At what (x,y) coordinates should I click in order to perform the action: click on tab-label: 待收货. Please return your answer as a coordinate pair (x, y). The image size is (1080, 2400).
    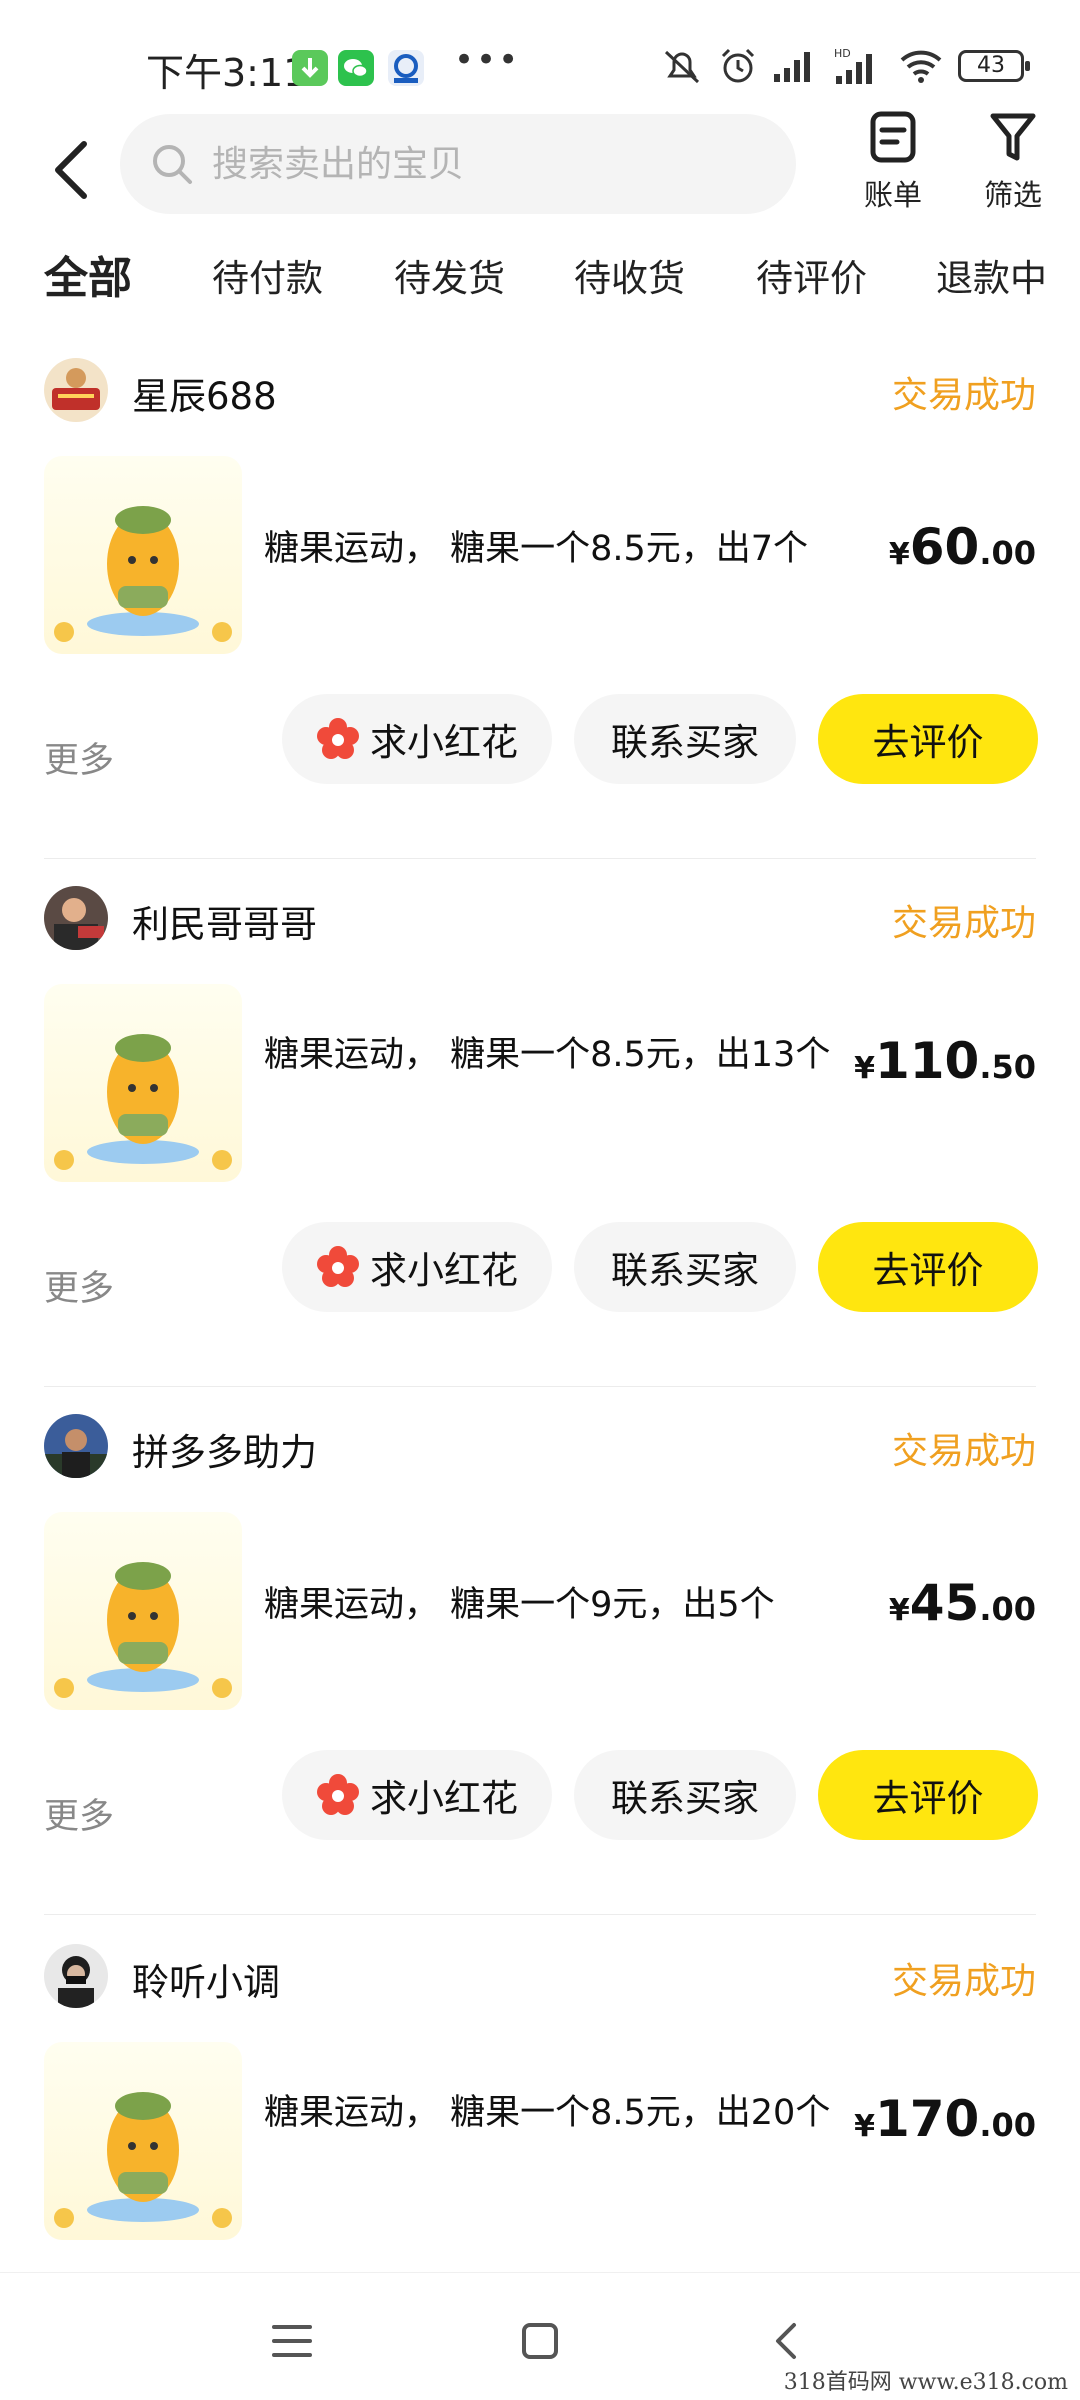
    Looking at the image, I should click on (629, 278).